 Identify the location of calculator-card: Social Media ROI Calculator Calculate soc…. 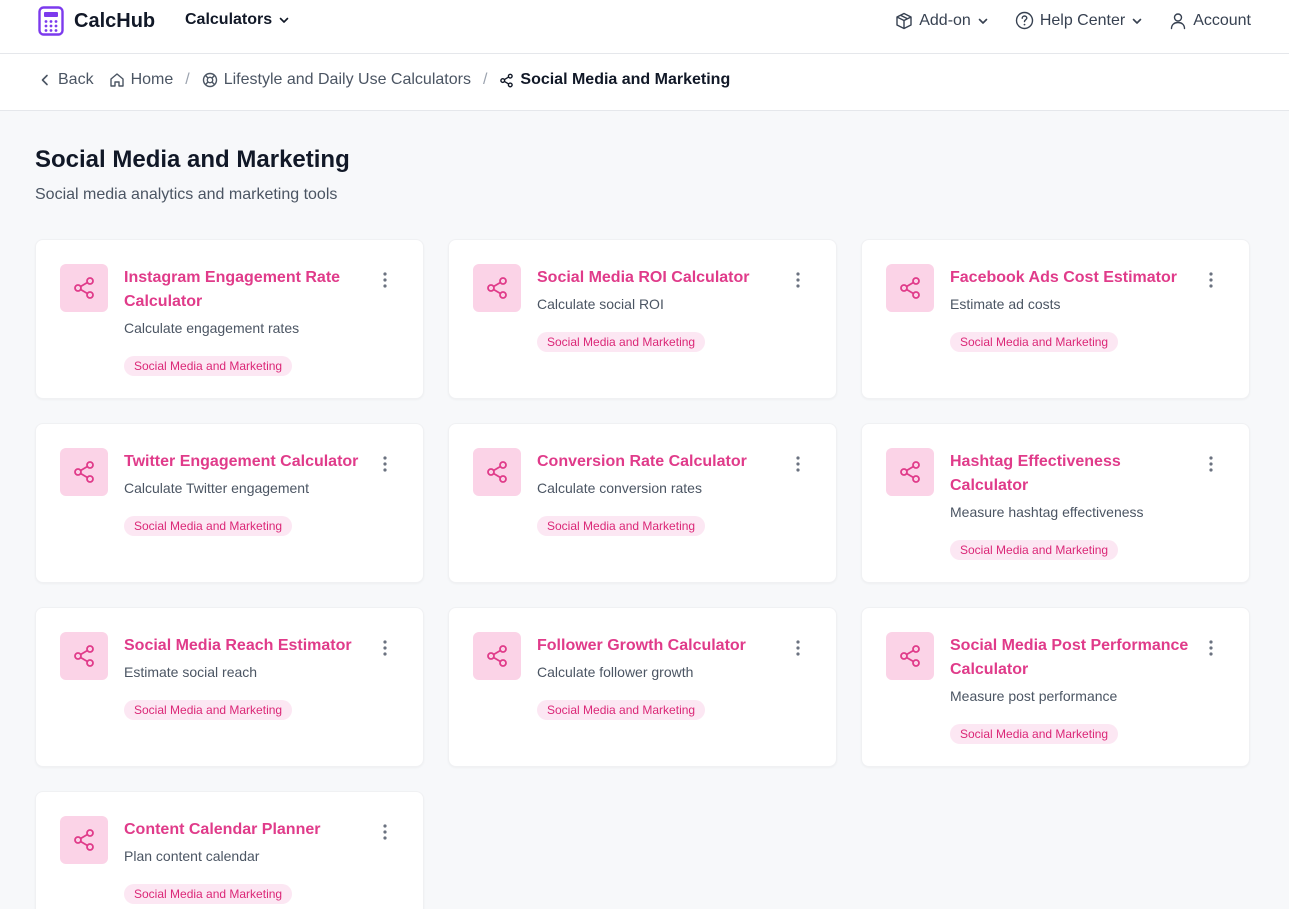
(642, 319).